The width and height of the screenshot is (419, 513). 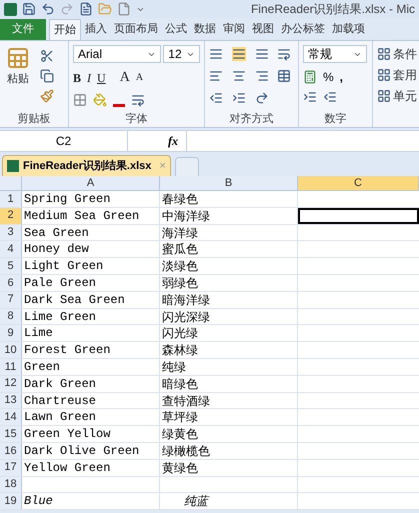 What do you see at coordinates (91, 183) in the screenshot?
I see `column-header: A` at bounding box center [91, 183].